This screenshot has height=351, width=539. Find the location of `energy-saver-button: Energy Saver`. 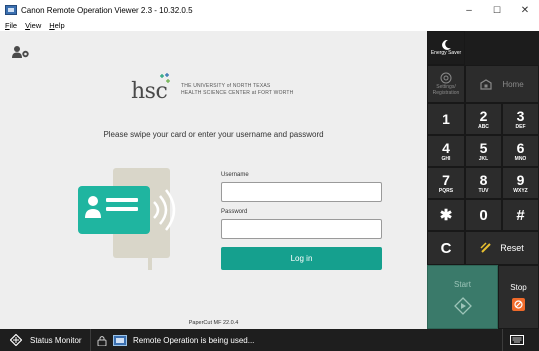

energy-saver-button: Energy Saver is located at coordinates (446, 48).